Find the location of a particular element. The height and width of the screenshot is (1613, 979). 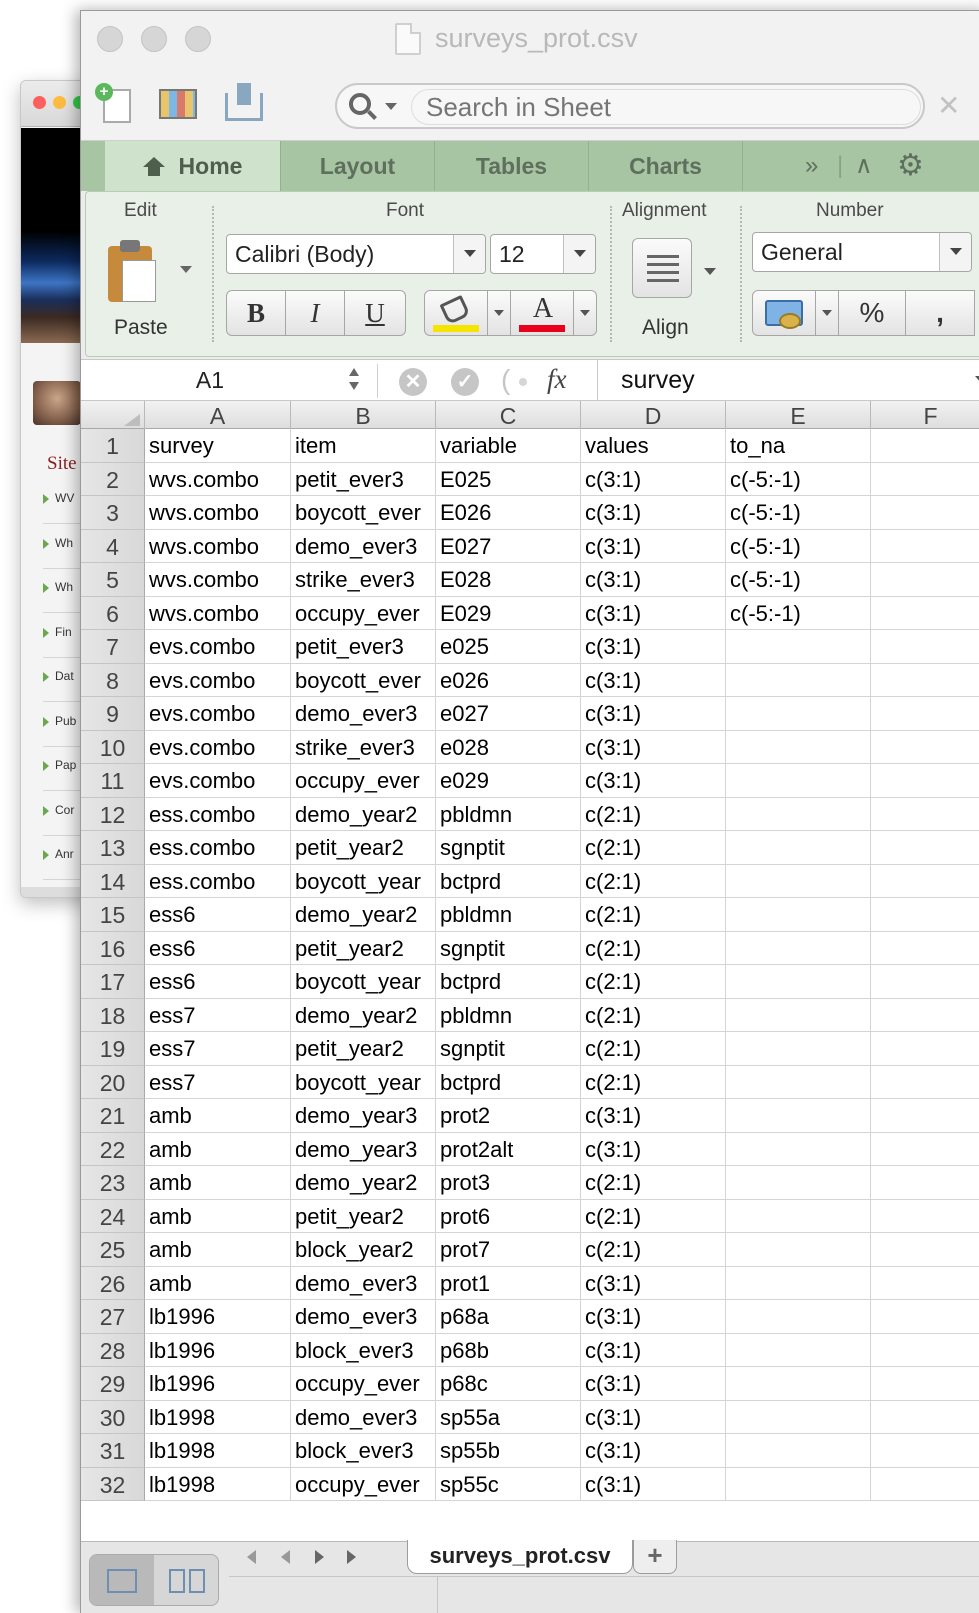

cell: e027 is located at coordinates (508, 714).